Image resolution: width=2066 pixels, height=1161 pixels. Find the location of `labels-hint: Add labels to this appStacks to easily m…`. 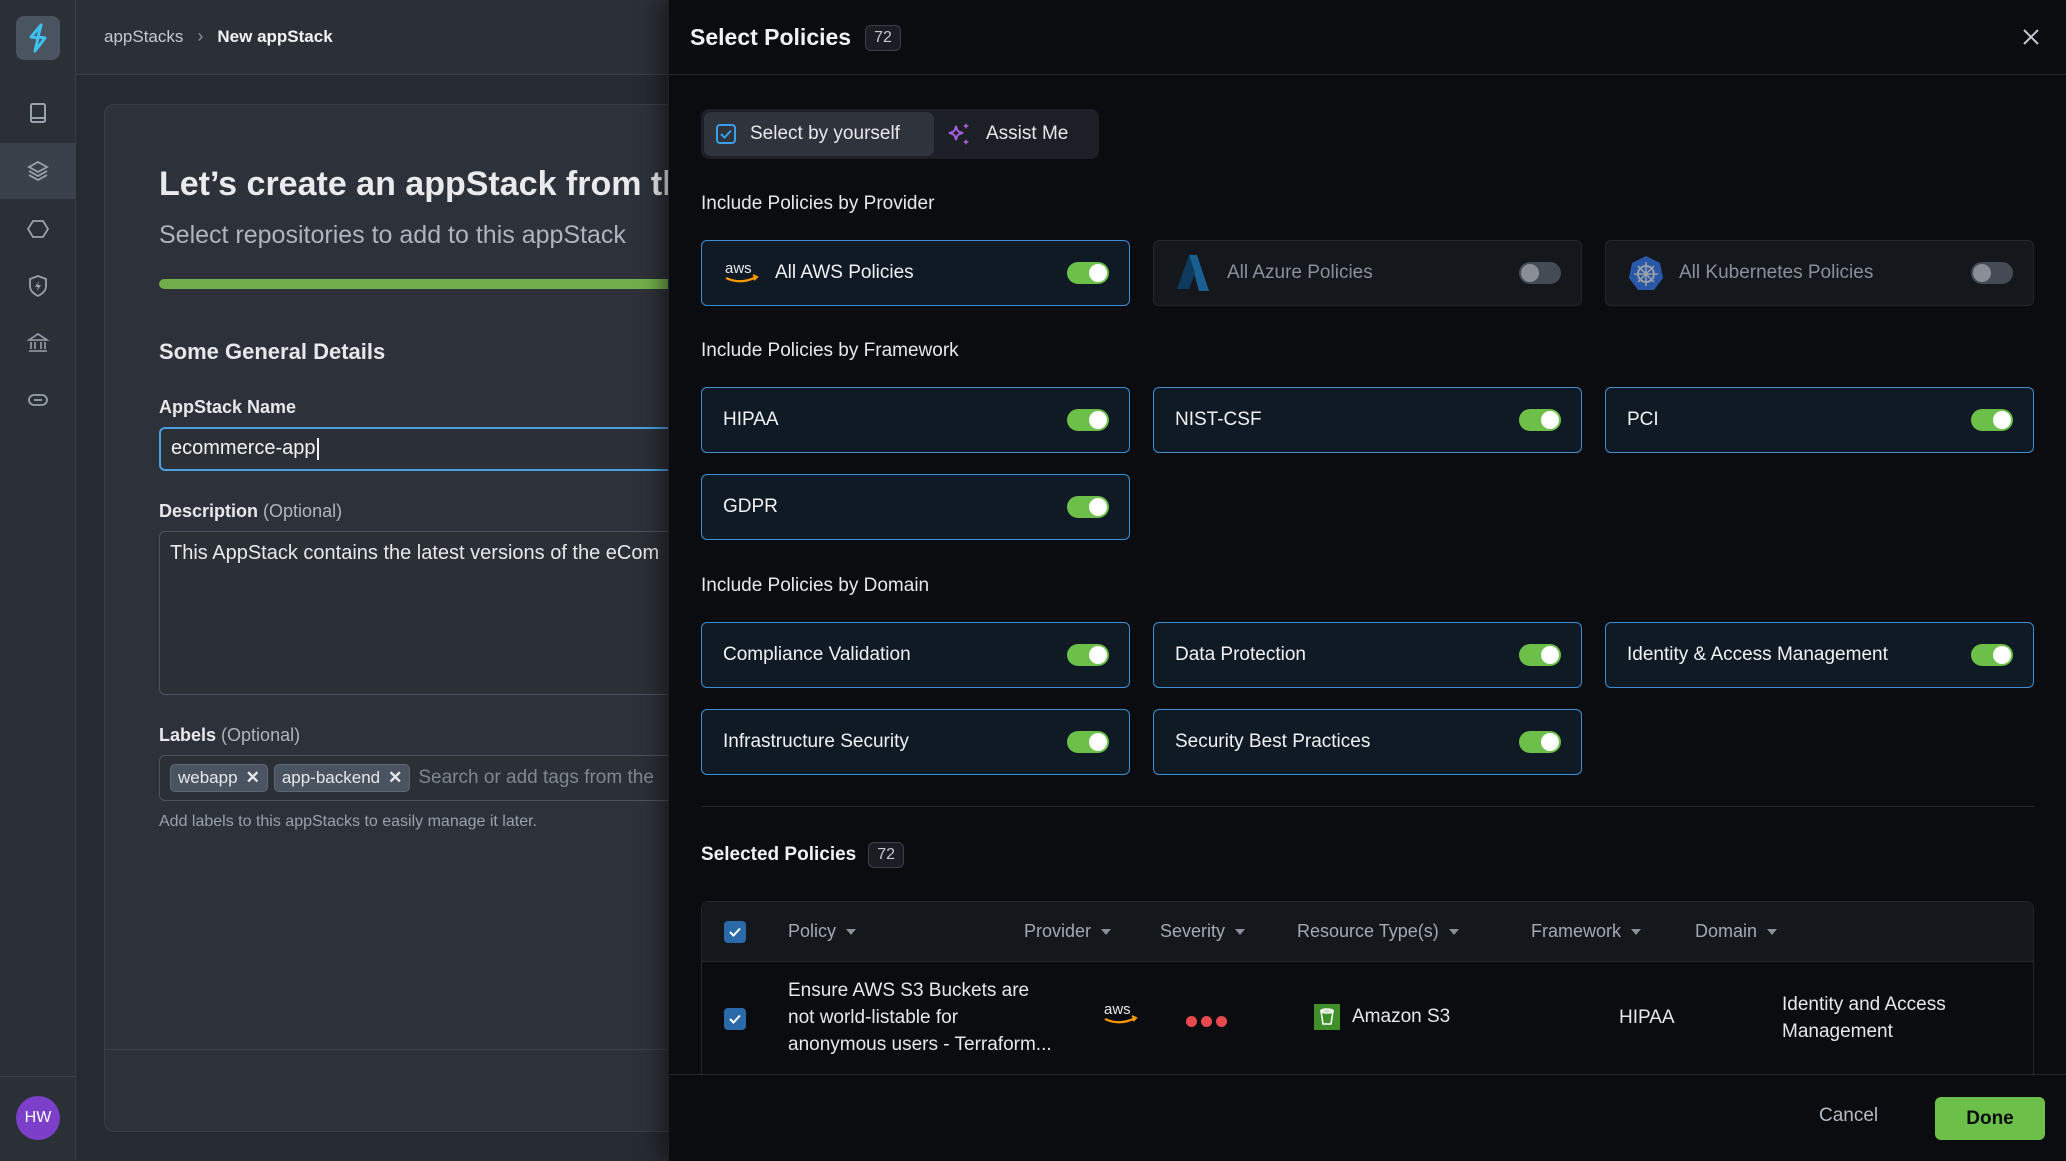

labels-hint: Add labels to this appStacks to easily m… is located at coordinates (348, 821).